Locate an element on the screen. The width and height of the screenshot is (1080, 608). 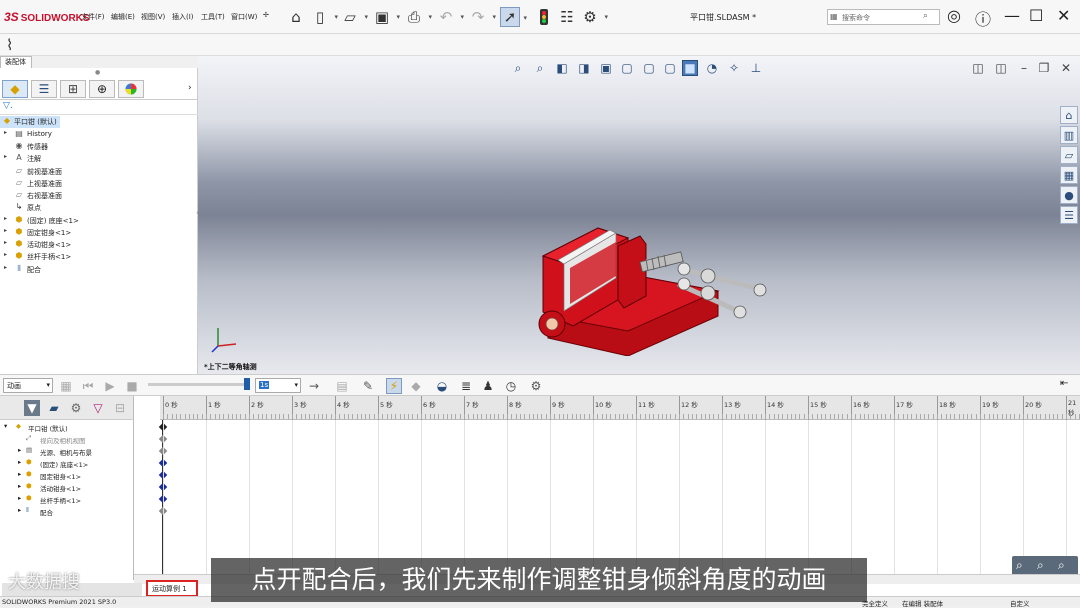
home-icon: ⌂ is located at coordinates (296, 17).